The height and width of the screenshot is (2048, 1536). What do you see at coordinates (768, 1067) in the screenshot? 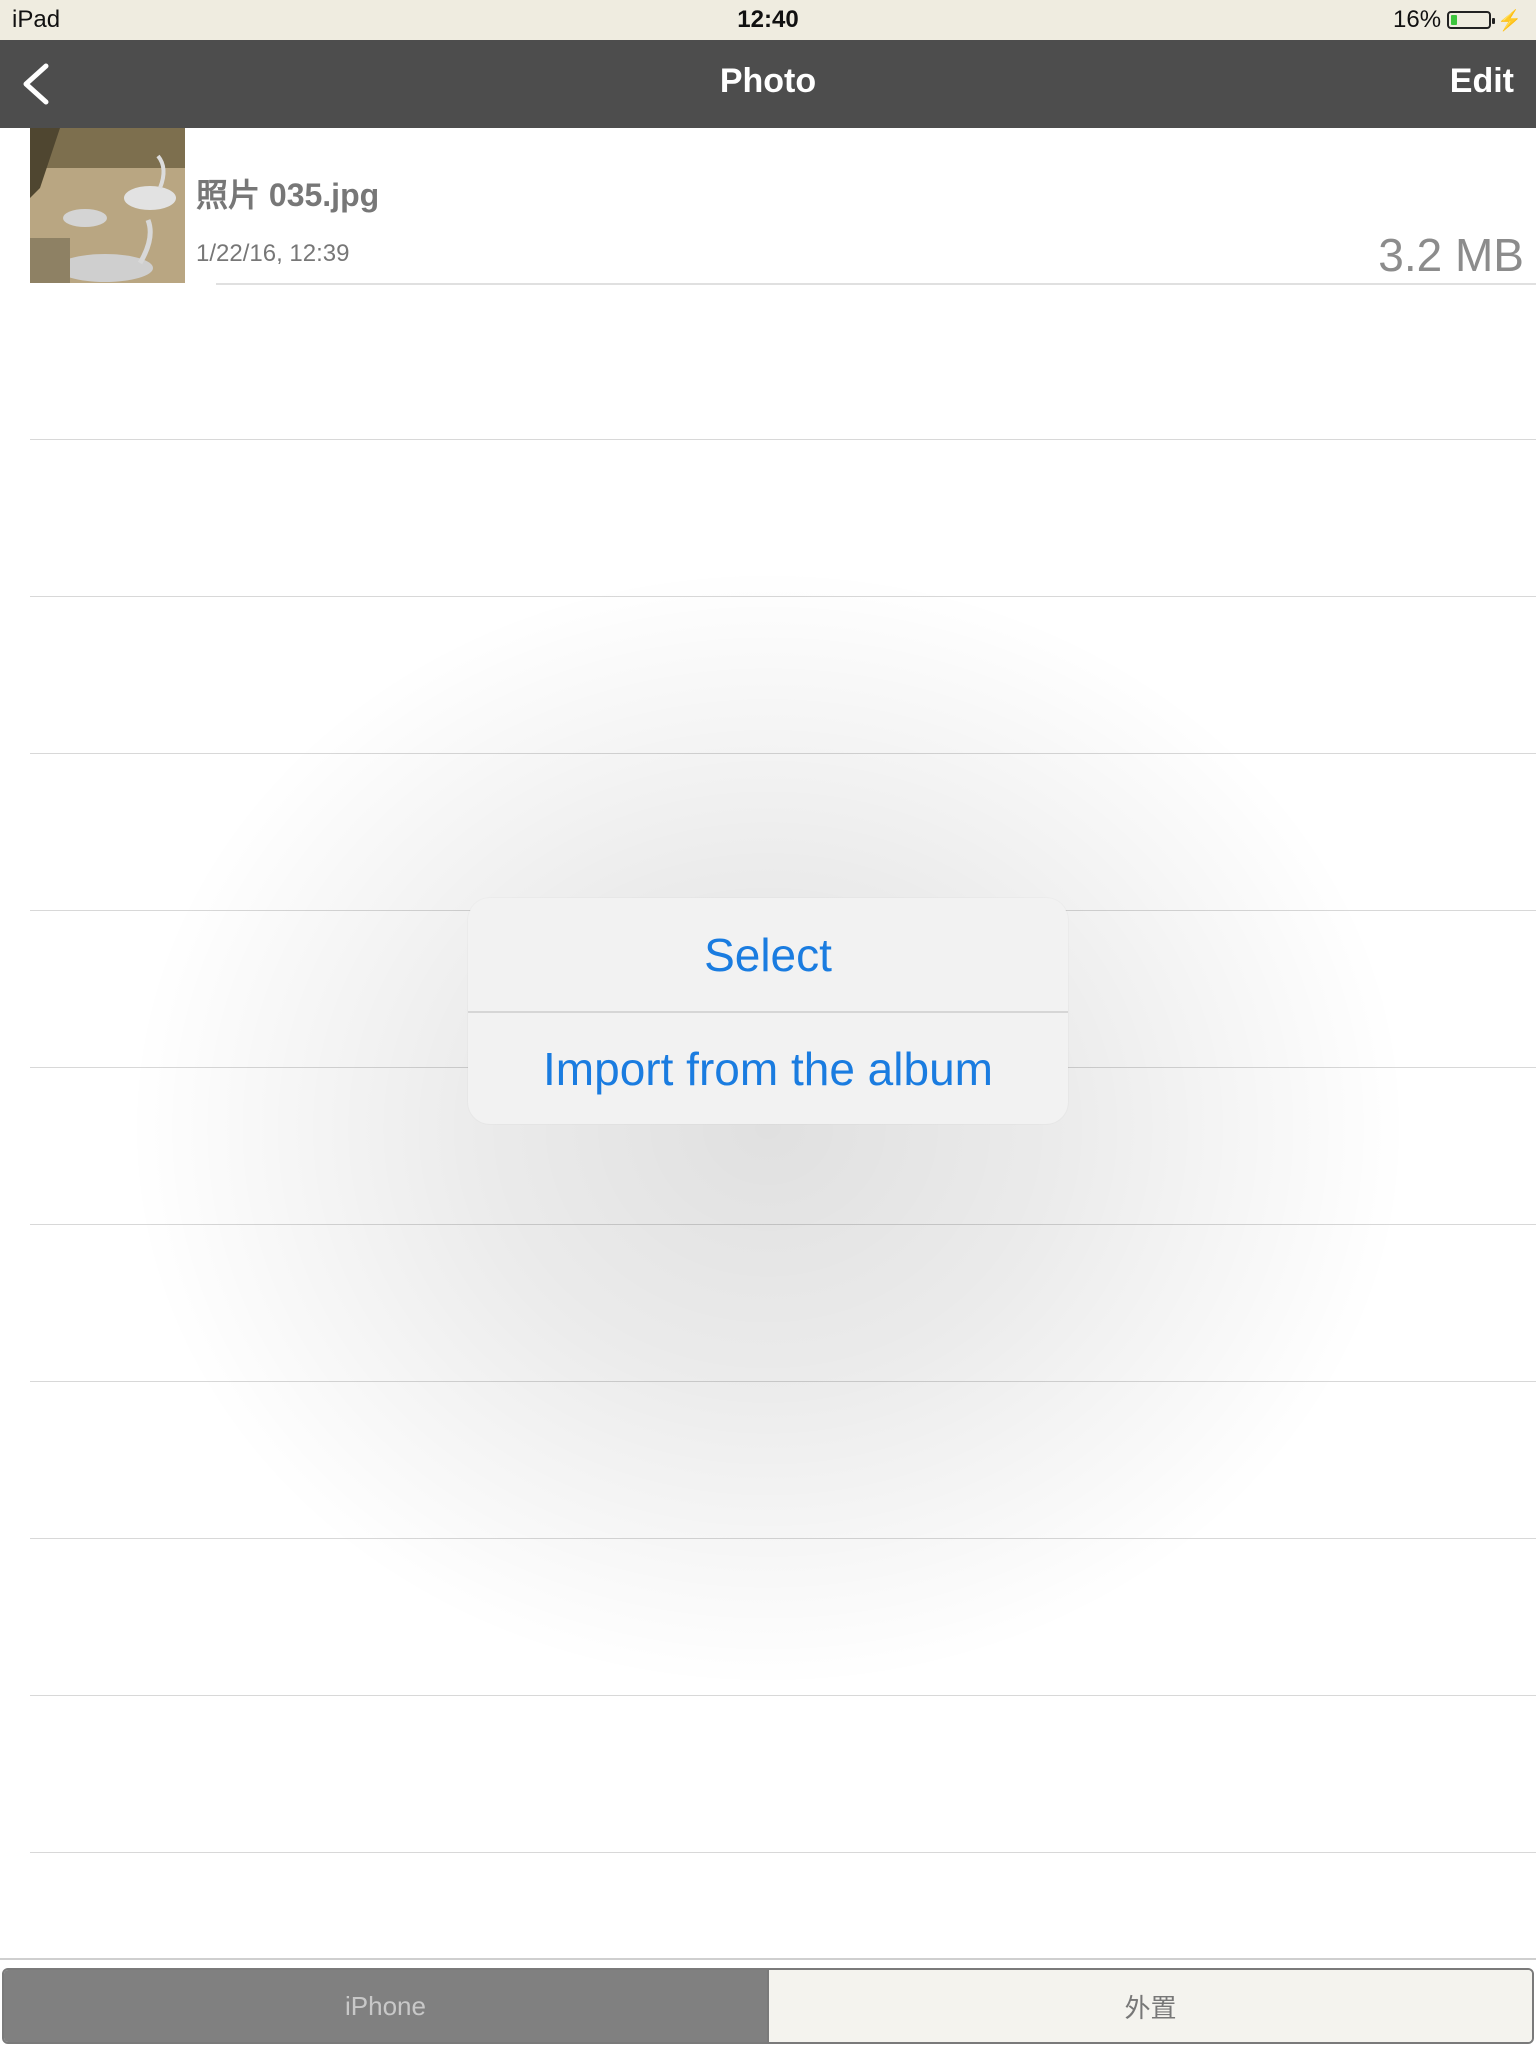
I see `import-from-album-button: Import from the album` at bounding box center [768, 1067].